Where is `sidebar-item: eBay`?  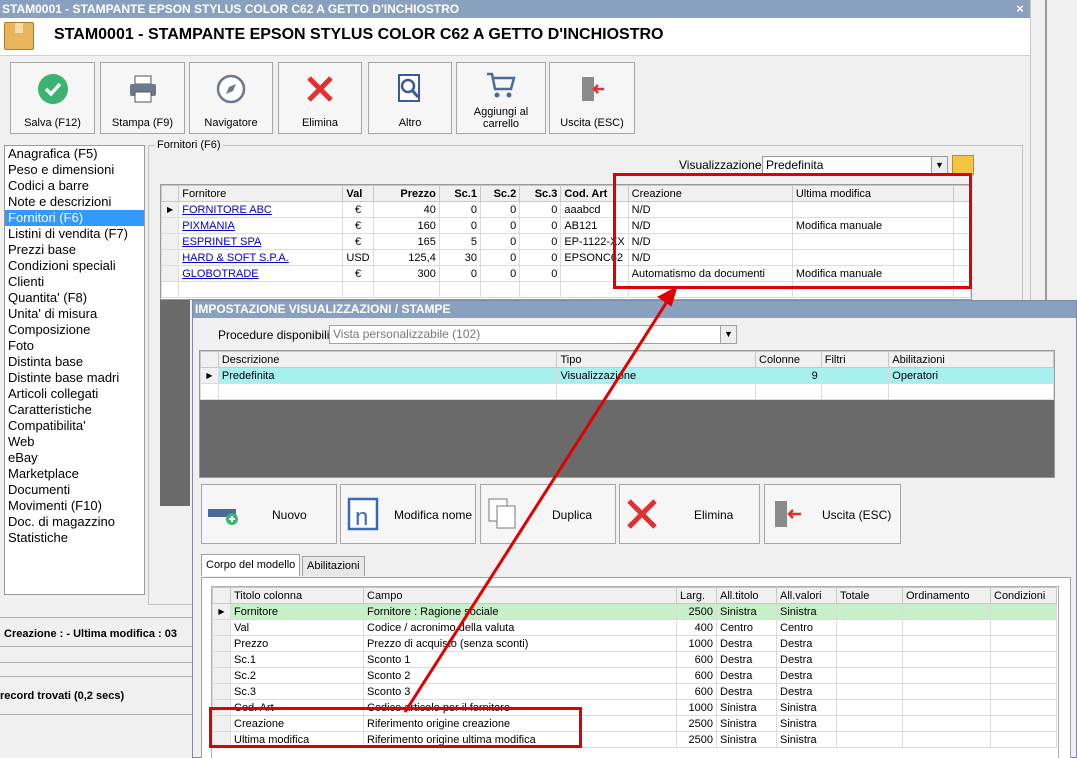
sidebar-item: eBay is located at coordinates (74, 458).